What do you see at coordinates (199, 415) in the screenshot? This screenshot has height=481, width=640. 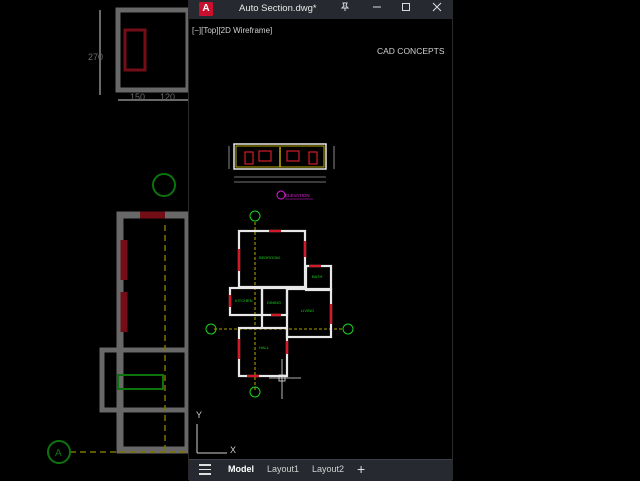 I see `ucs-y-label: Y` at bounding box center [199, 415].